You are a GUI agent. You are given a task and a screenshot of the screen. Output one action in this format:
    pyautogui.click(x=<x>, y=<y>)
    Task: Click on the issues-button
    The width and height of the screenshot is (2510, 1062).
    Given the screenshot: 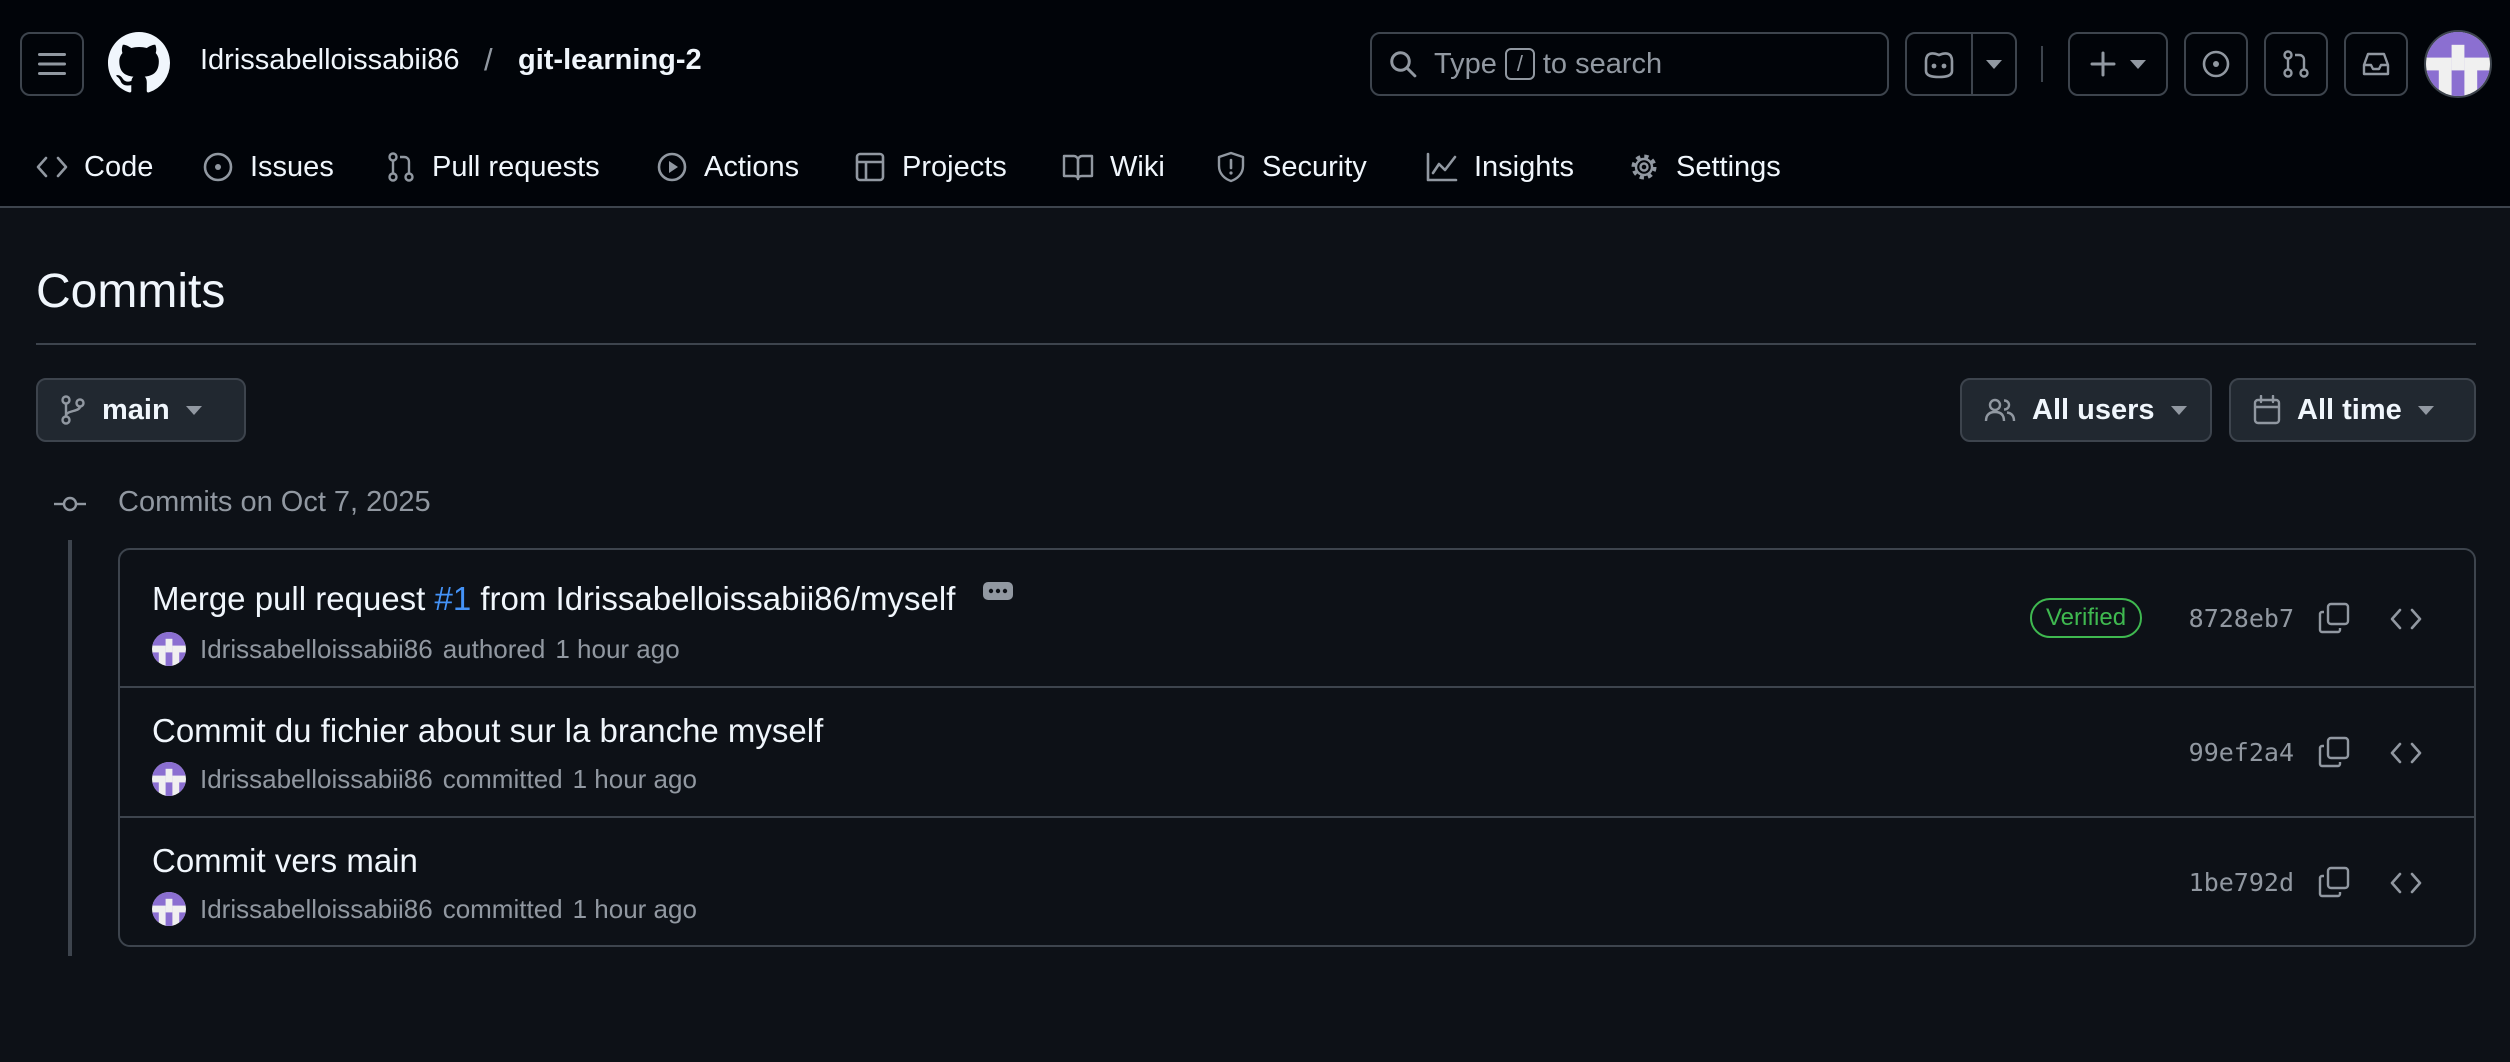 What is the action you would take?
    pyautogui.click(x=2216, y=64)
    